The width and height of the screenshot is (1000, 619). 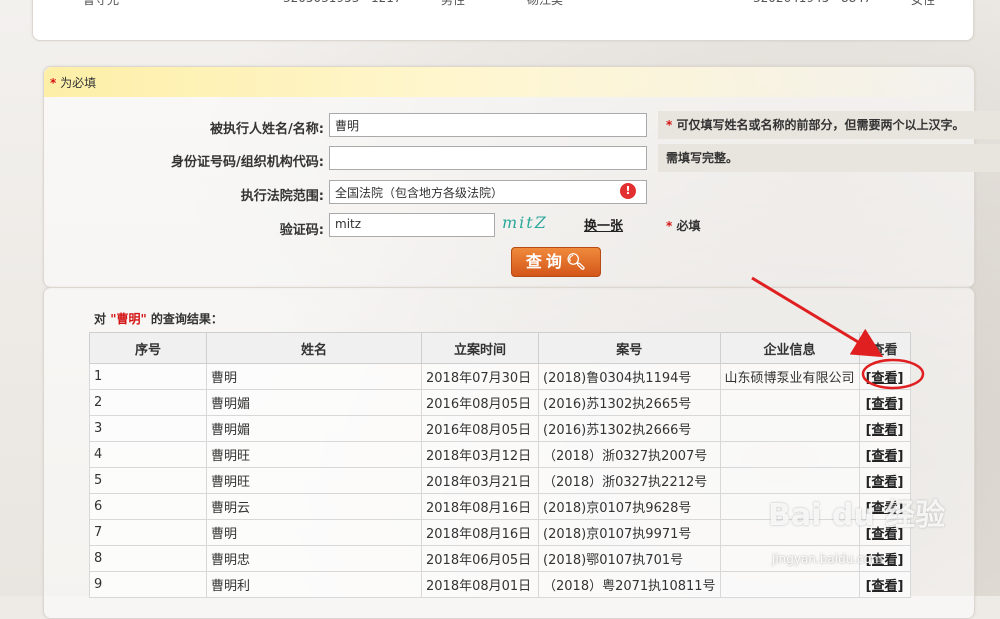 I want to click on col-header-name: 姓名, so click(x=314, y=348).